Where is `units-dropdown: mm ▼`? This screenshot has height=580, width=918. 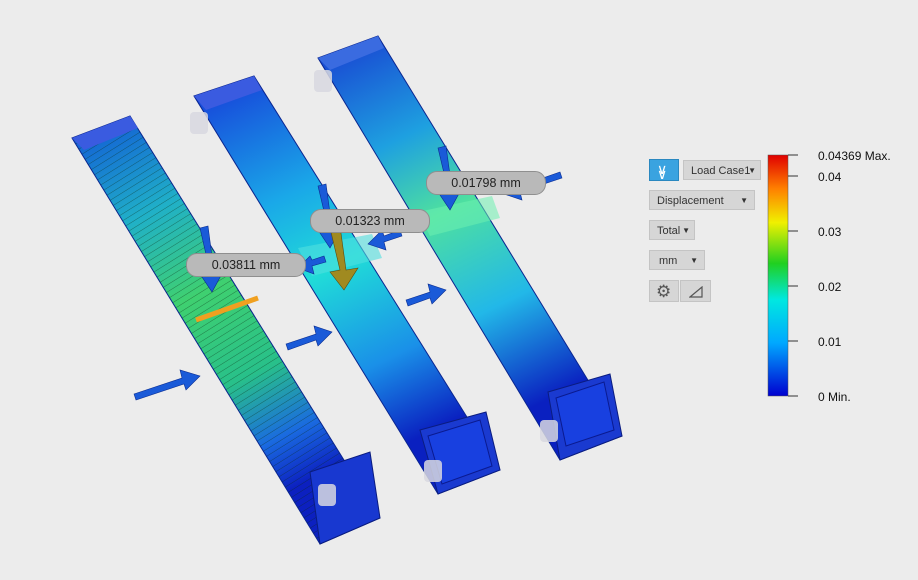 units-dropdown: mm ▼ is located at coordinates (677, 260).